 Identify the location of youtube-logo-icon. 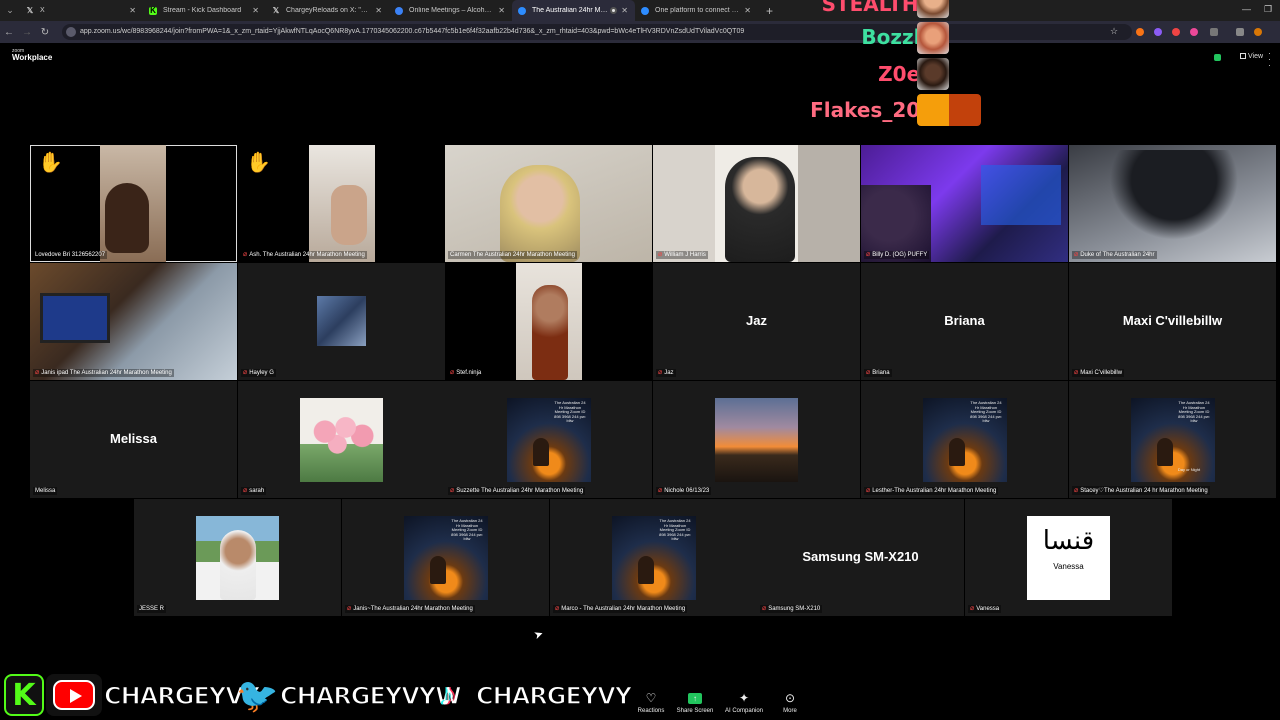
(74, 695).